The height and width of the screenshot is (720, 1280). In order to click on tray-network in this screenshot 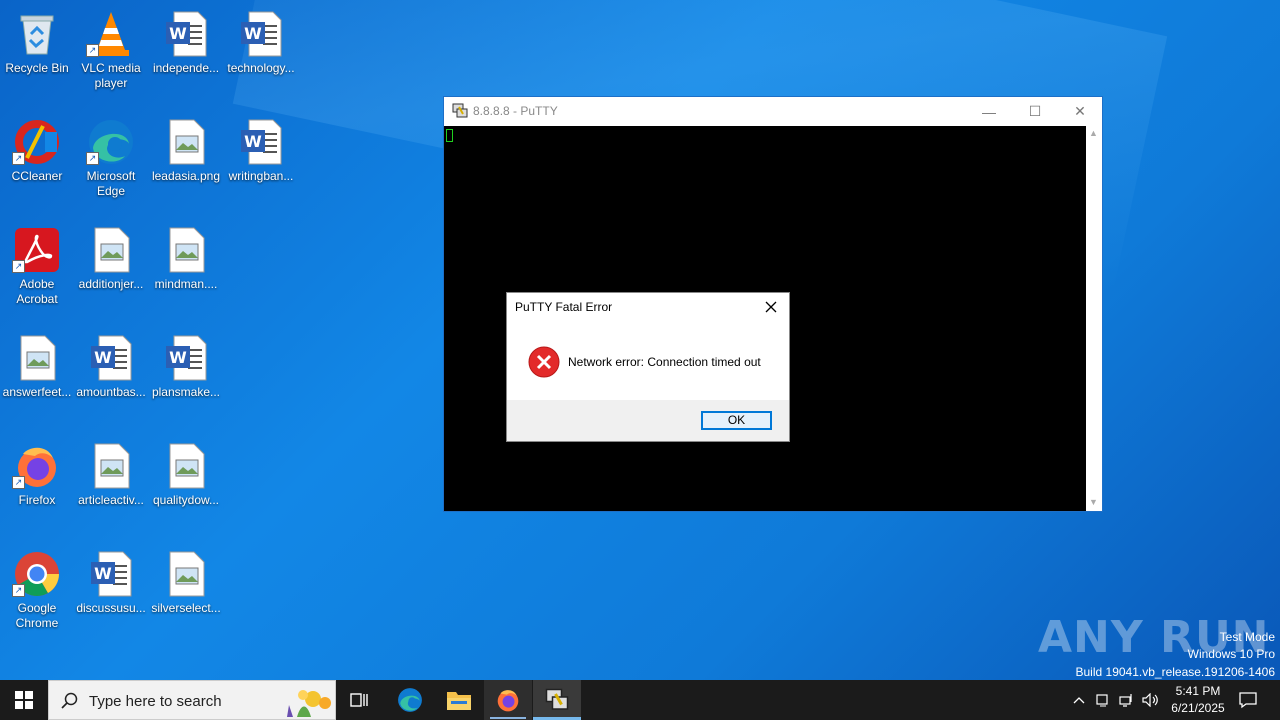, I will do `click(1127, 700)`.